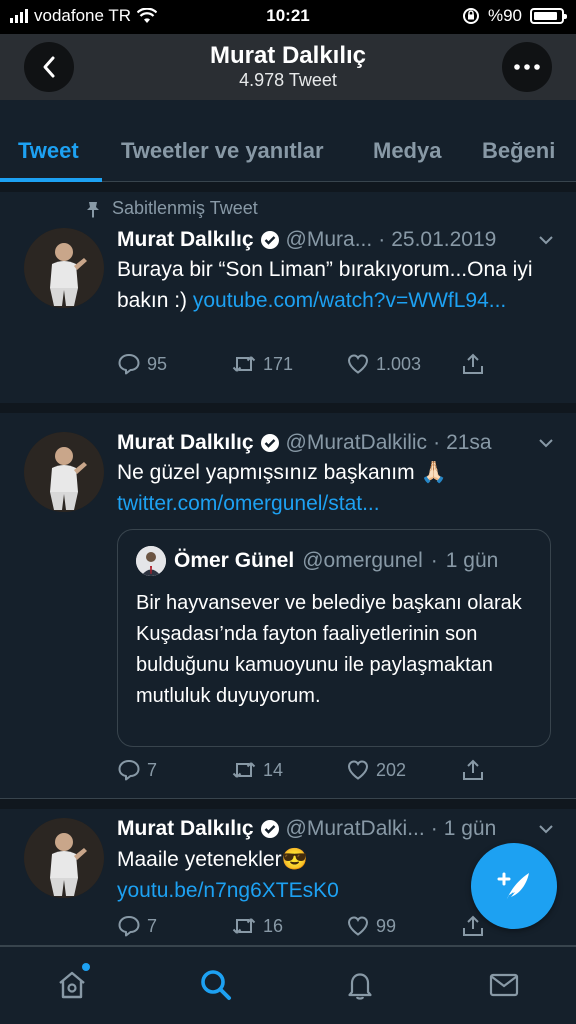 This screenshot has height=1024, width=576. I want to click on tweet-actions: 7 16 99, so click(331, 928).